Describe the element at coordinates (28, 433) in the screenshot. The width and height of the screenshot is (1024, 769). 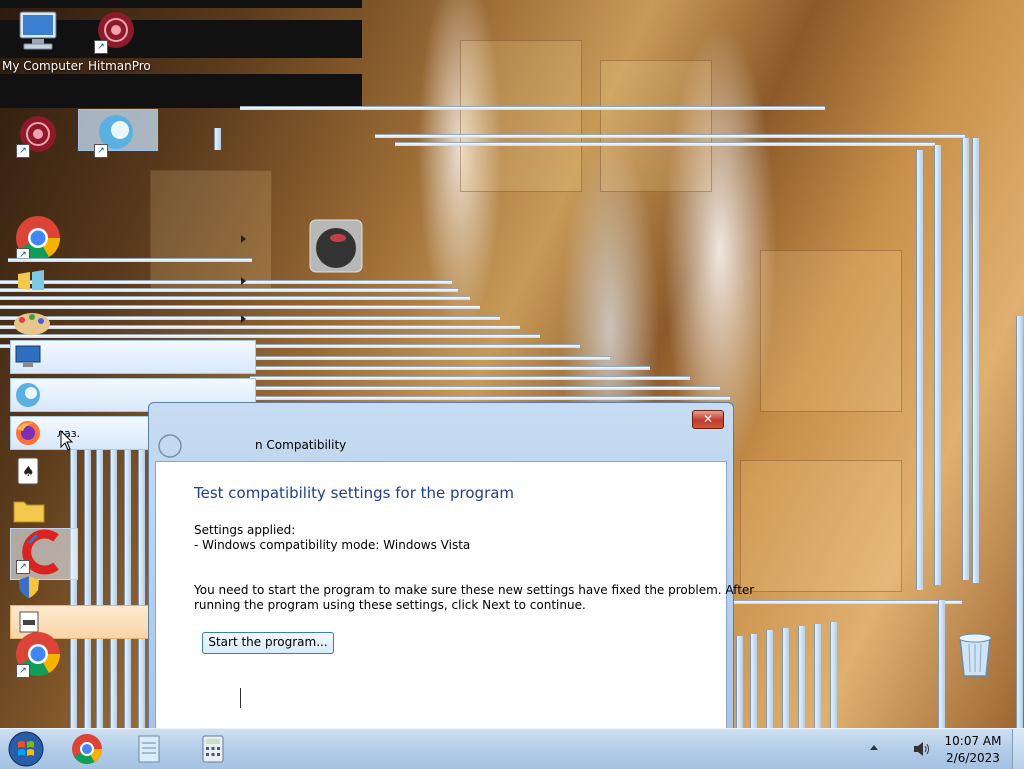
I see `firefox-icon` at that location.